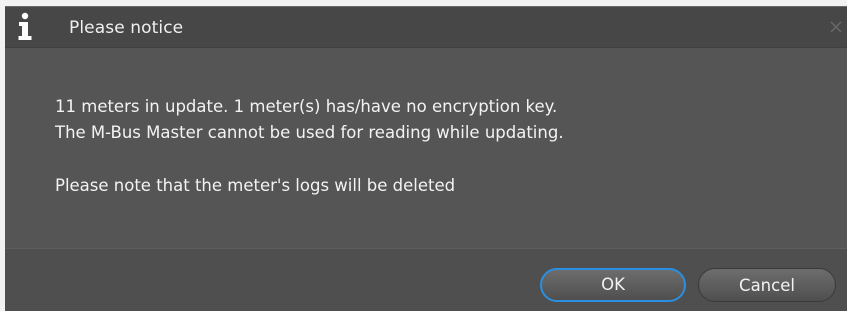  What do you see at coordinates (426, 27) in the screenshot?
I see `dialog-titlebar: Please notice` at bounding box center [426, 27].